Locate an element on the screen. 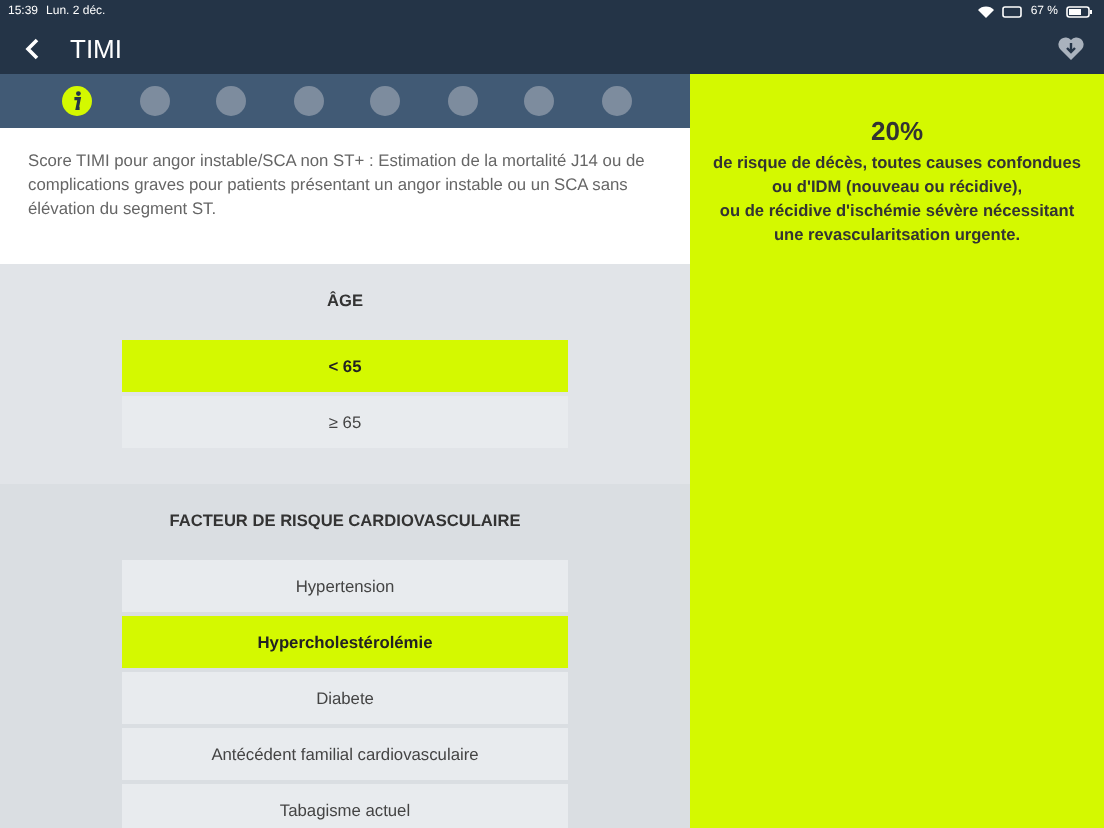 Image resolution: width=1104 pixels, height=828 pixels. description-text: Score TIMI pour angor instable/SCA non ST+ : Estimation de la mortalité J14 ou de complications graves pour patients présentant un angor instable ou un SCA sans élévation du segment ST. is located at coordinates (345, 196).